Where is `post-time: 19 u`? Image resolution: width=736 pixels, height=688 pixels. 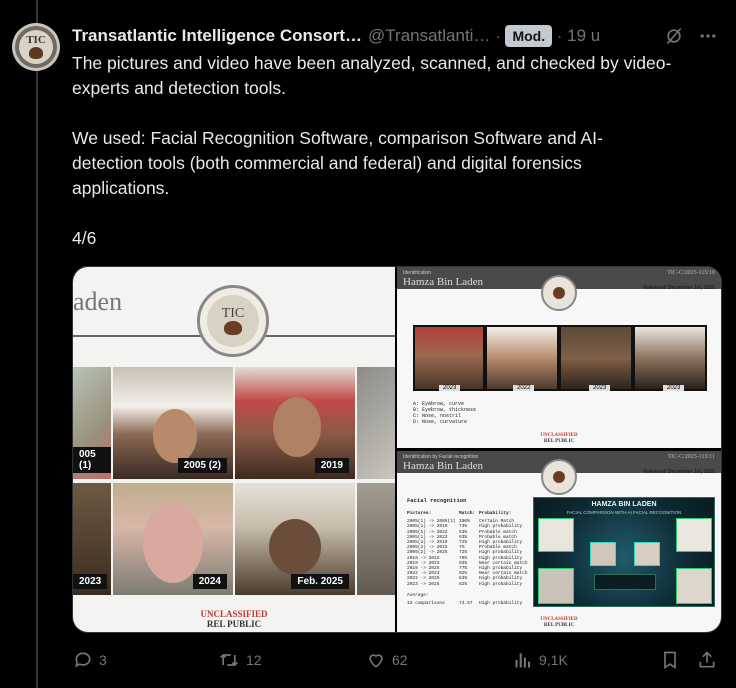 post-time: 19 u is located at coordinates (583, 36).